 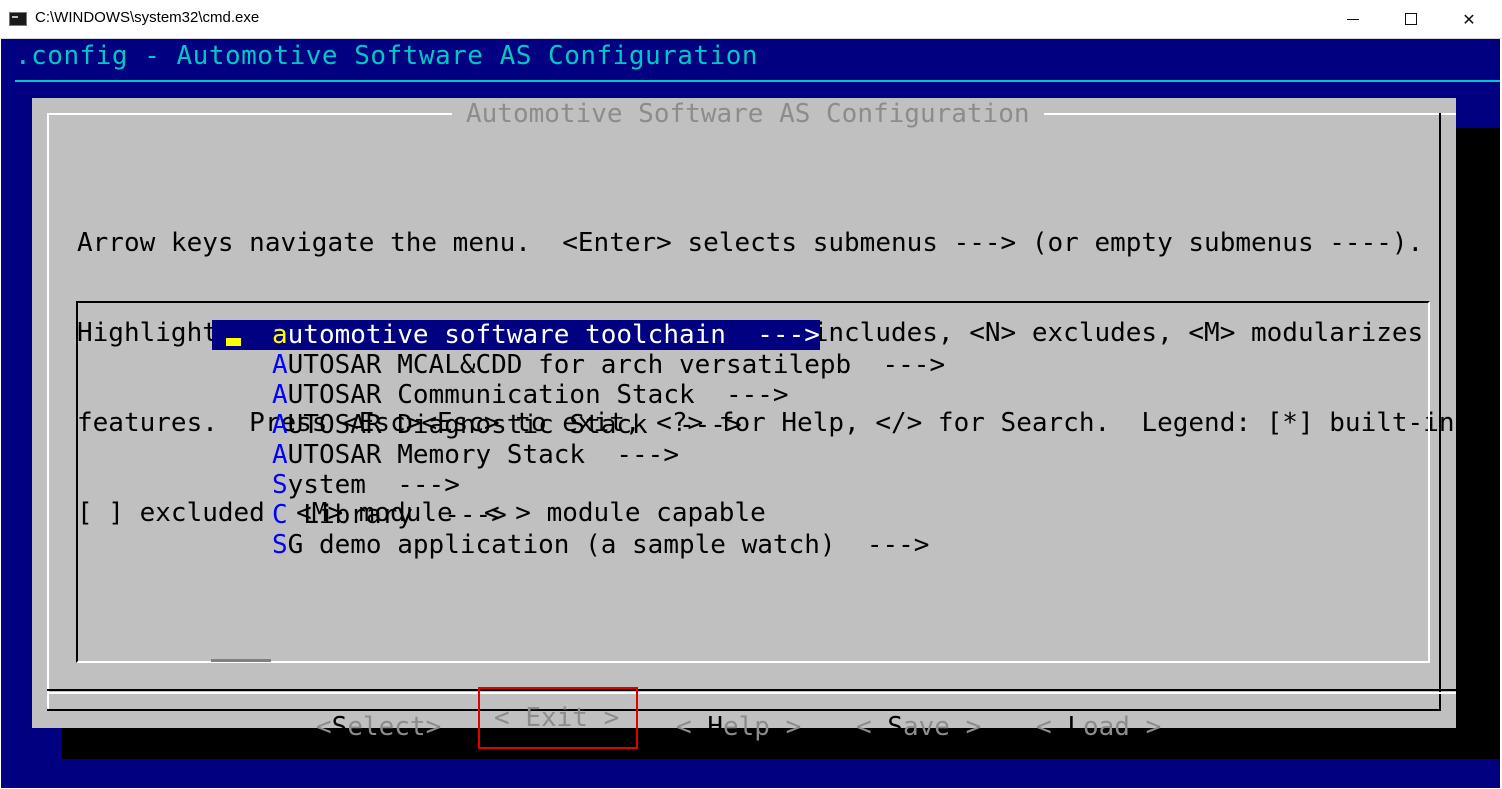 I want to click on button-label: xit >, so click(x=580, y=718).